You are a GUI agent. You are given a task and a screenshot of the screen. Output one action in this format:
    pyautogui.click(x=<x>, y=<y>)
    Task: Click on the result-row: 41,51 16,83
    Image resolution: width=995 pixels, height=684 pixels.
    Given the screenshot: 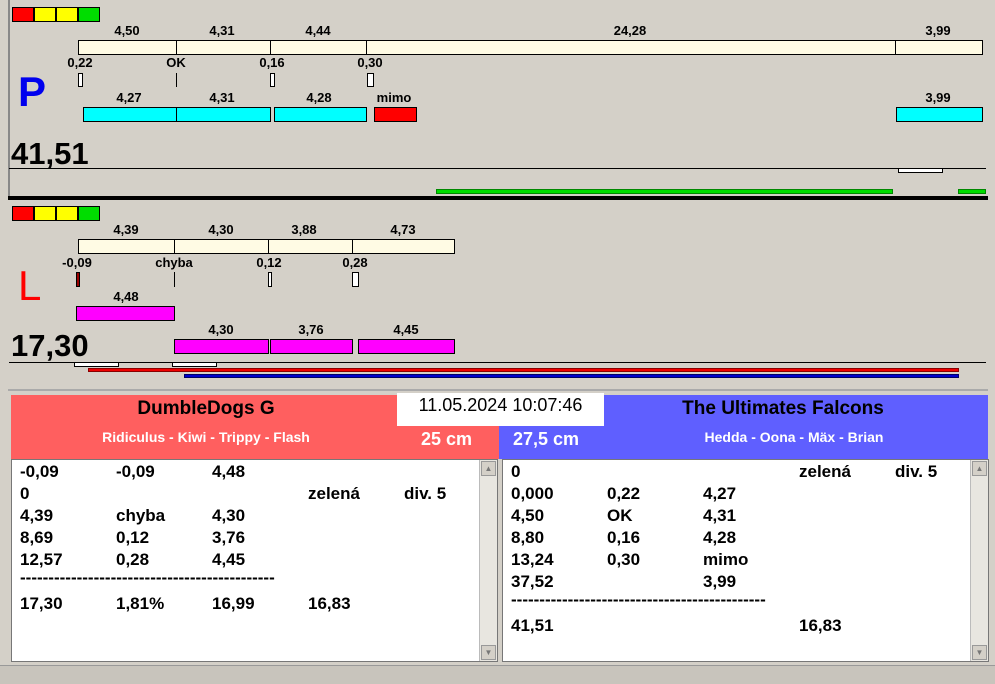 What is the action you would take?
    pyautogui.click(x=745, y=627)
    